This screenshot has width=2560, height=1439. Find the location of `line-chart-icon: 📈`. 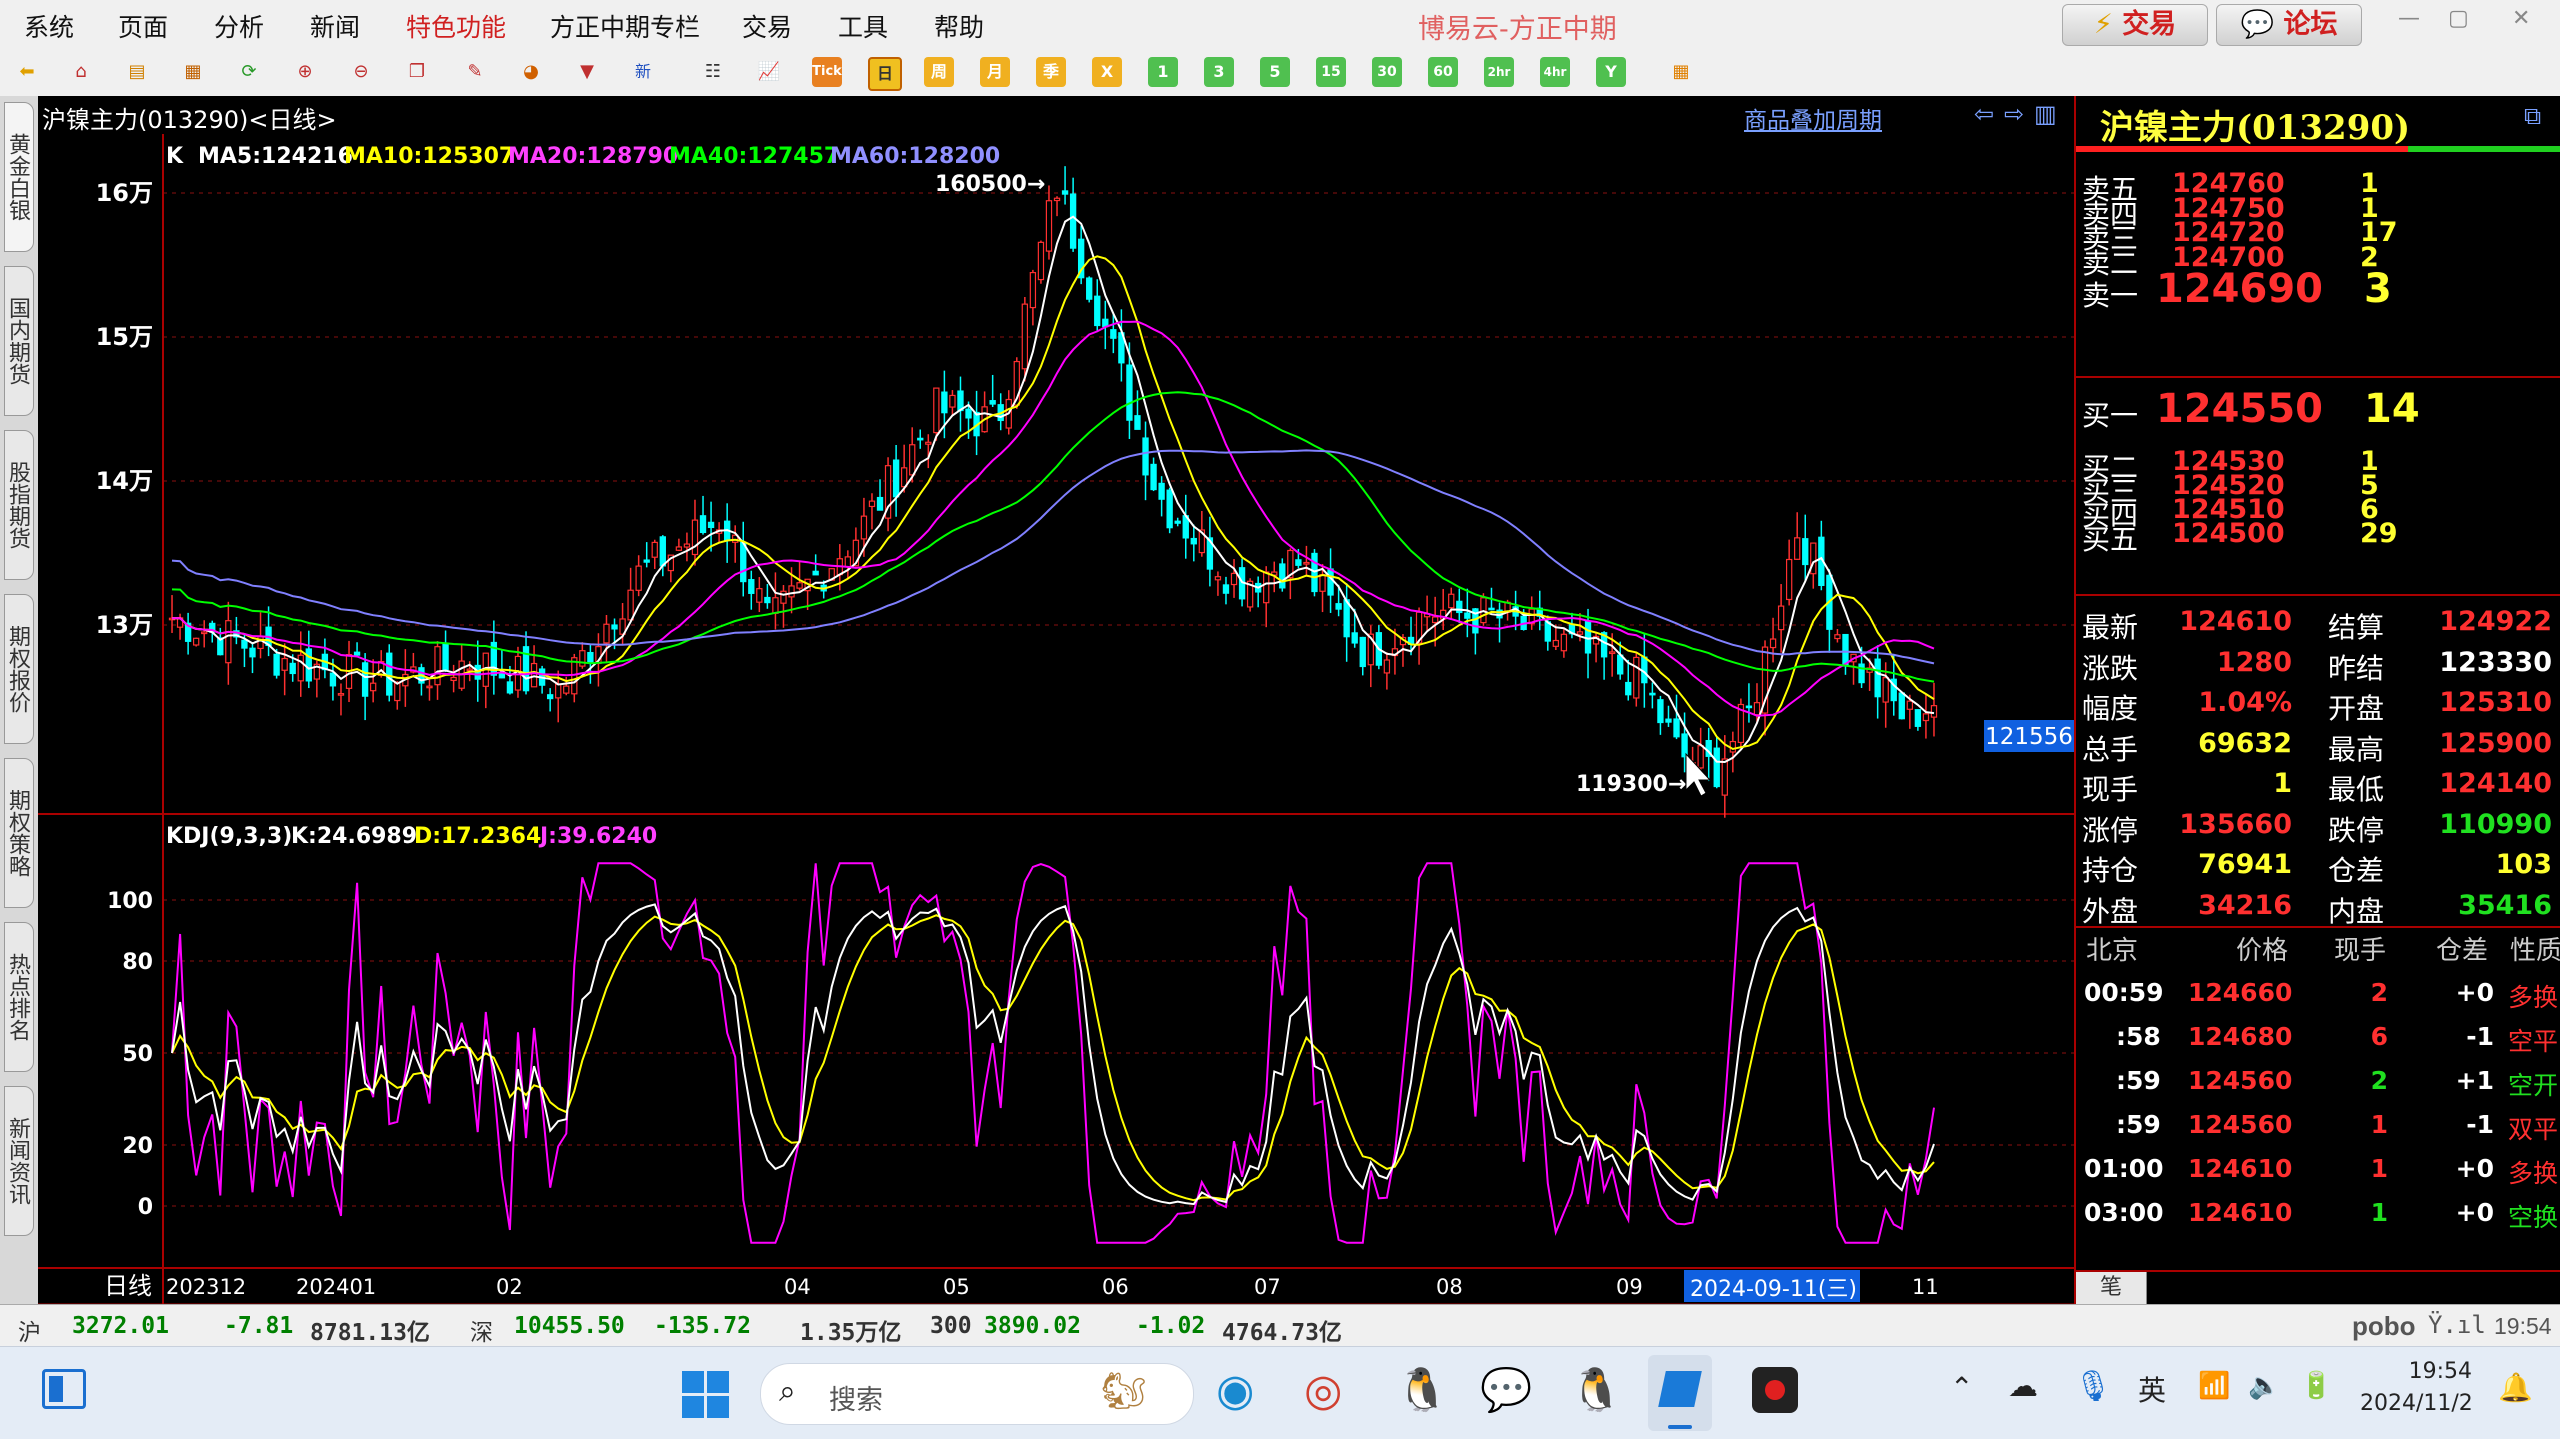

line-chart-icon: 📈 is located at coordinates (769, 72).